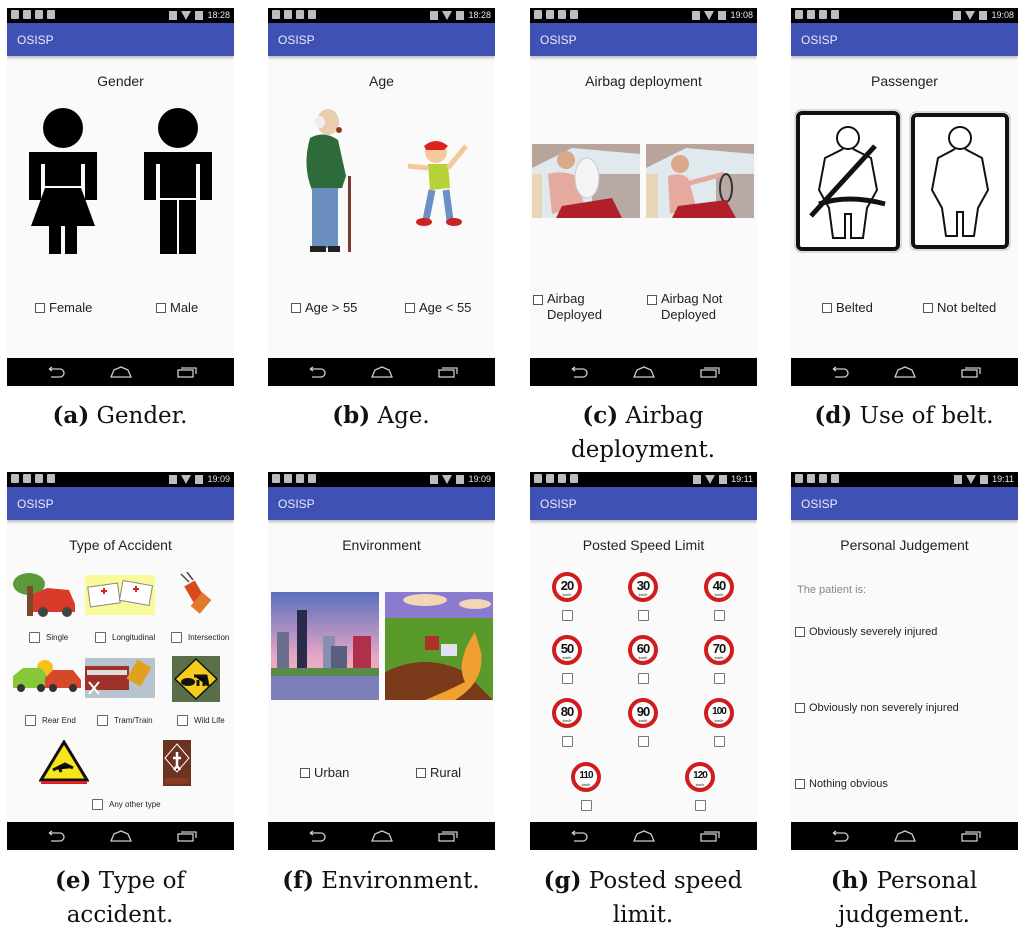  What do you see at coordinates (48, 637) in the screenshot?
I see `single-option: Single` at bounding box center [48, 637].